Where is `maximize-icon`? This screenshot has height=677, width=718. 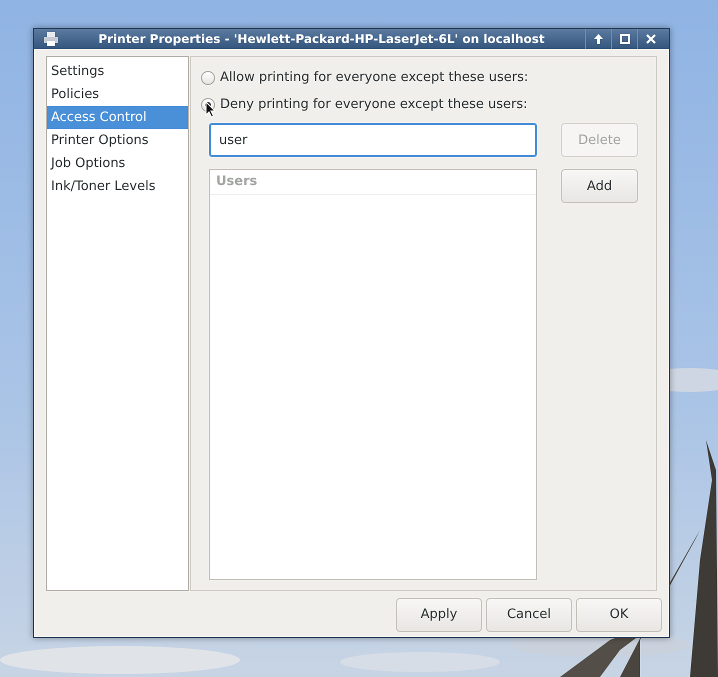 maximize-icon is located at coordinates (625, 39).